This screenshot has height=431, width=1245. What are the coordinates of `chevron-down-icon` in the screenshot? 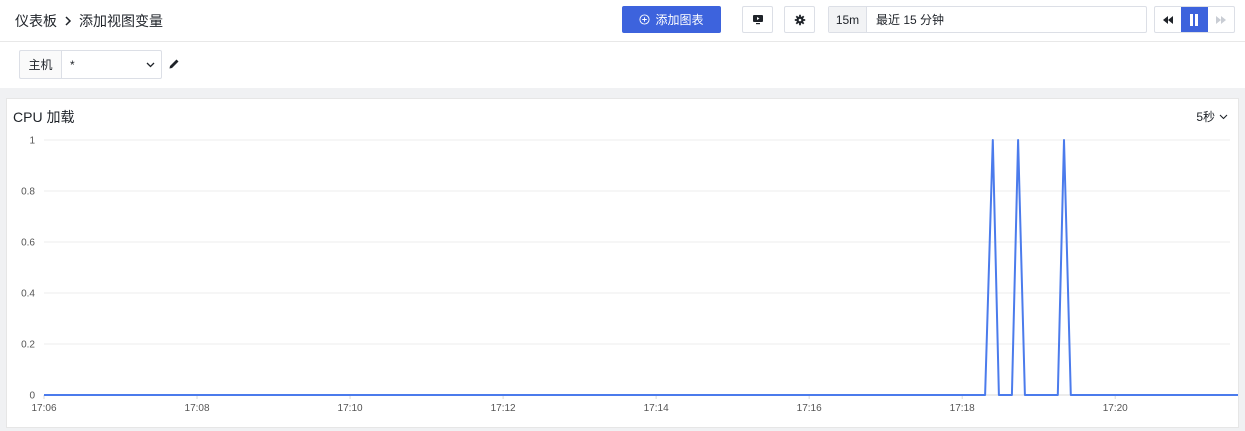 It's located at (150, 64).